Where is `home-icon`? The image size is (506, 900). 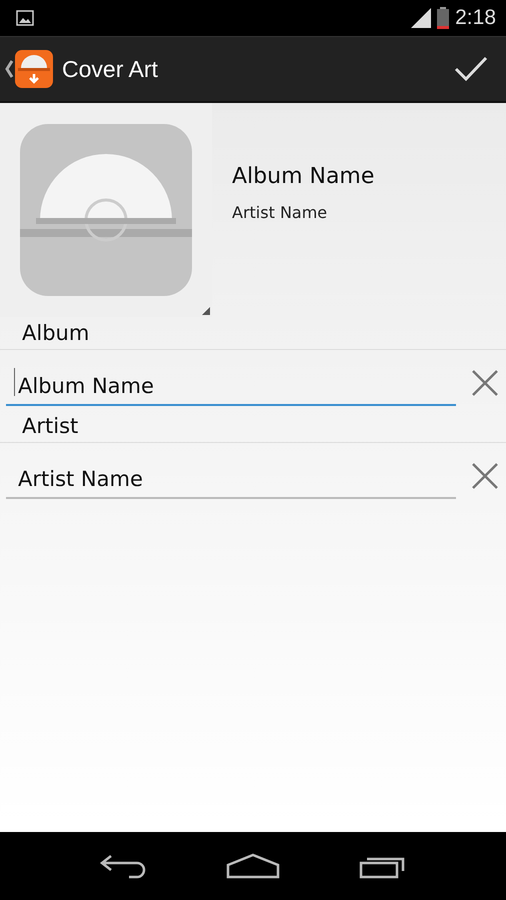 home-icon is located at coordinates (253, 866).